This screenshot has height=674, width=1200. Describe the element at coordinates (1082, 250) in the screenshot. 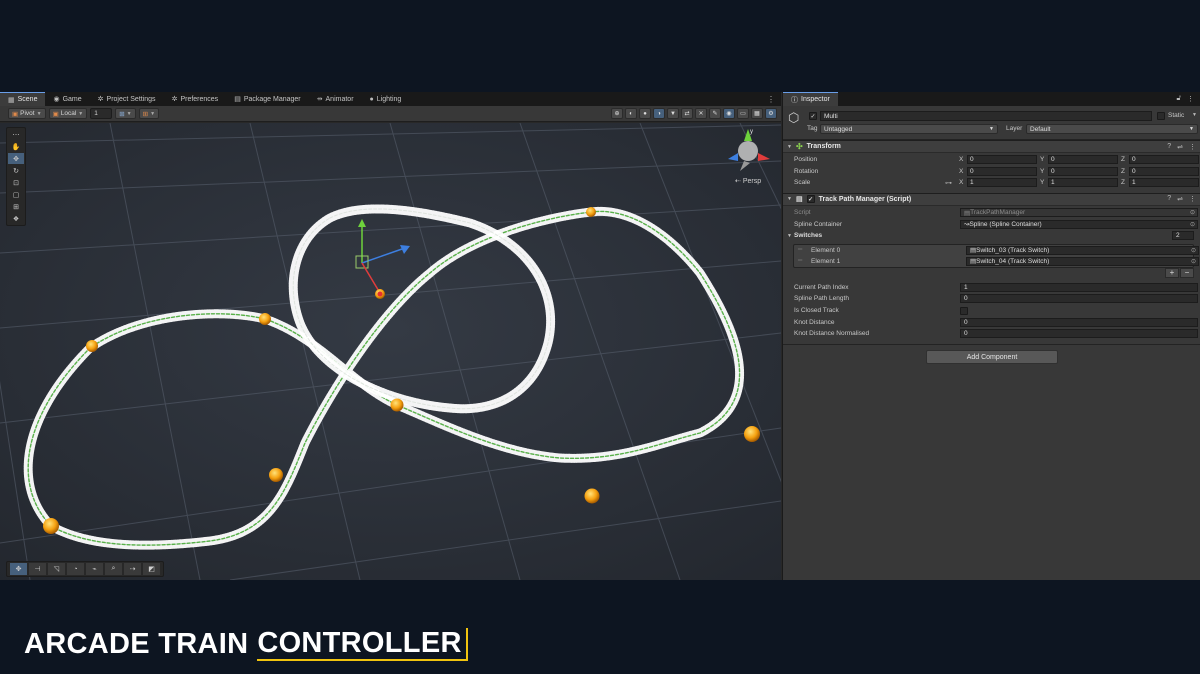

I see `element-field: ▤ Switch_03 (Track Switch) ⊙` at that location.